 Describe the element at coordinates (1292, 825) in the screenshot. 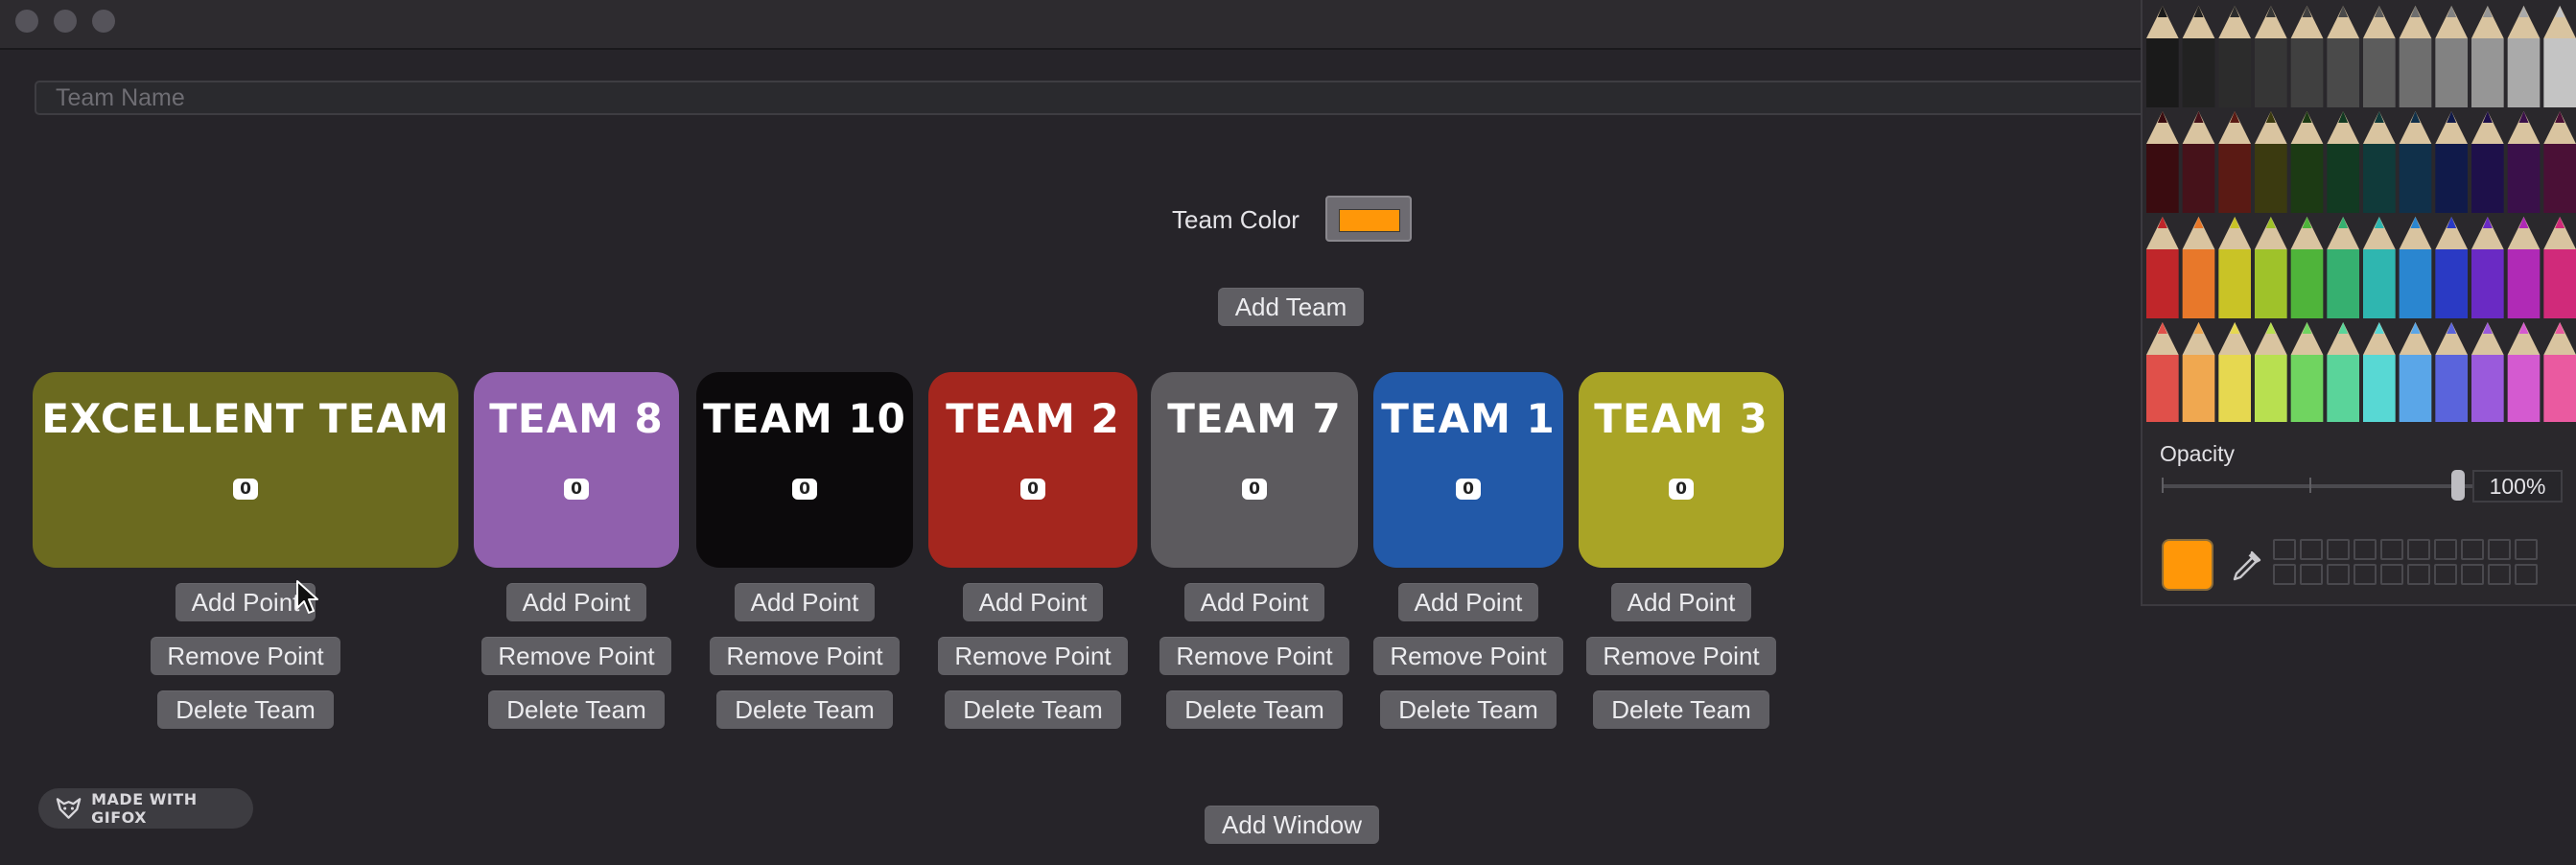

I see `add-window-button: Add Window` at that location.